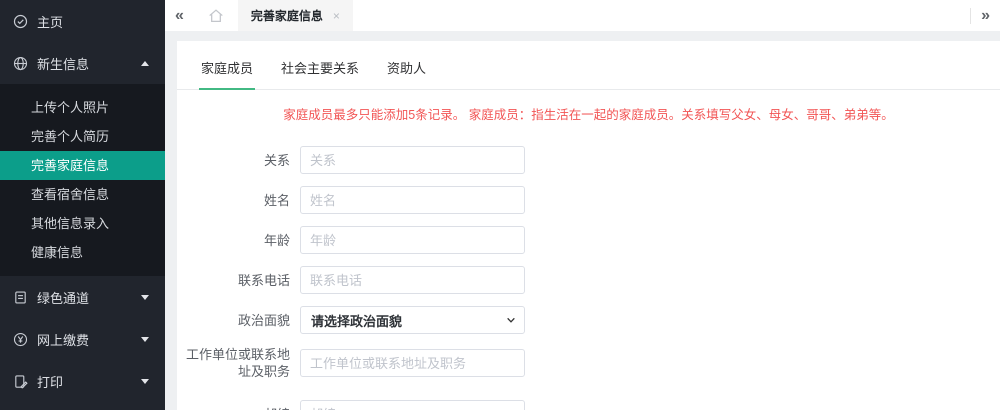 The width and height of the screenshot is (1000, 410). Describe the element at coordinates (412, 200) in the screenshot. I see `name-input` at that location.